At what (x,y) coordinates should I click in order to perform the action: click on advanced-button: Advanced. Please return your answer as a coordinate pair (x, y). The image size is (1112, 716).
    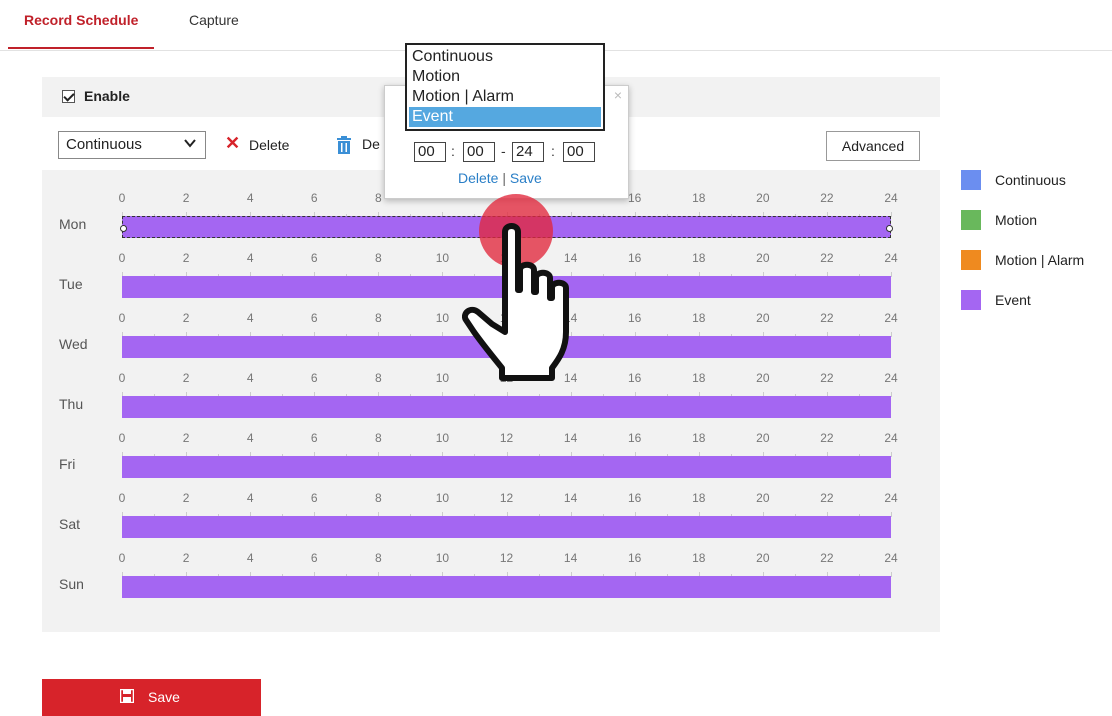
    Looking at the image, I should click on (873, 146).